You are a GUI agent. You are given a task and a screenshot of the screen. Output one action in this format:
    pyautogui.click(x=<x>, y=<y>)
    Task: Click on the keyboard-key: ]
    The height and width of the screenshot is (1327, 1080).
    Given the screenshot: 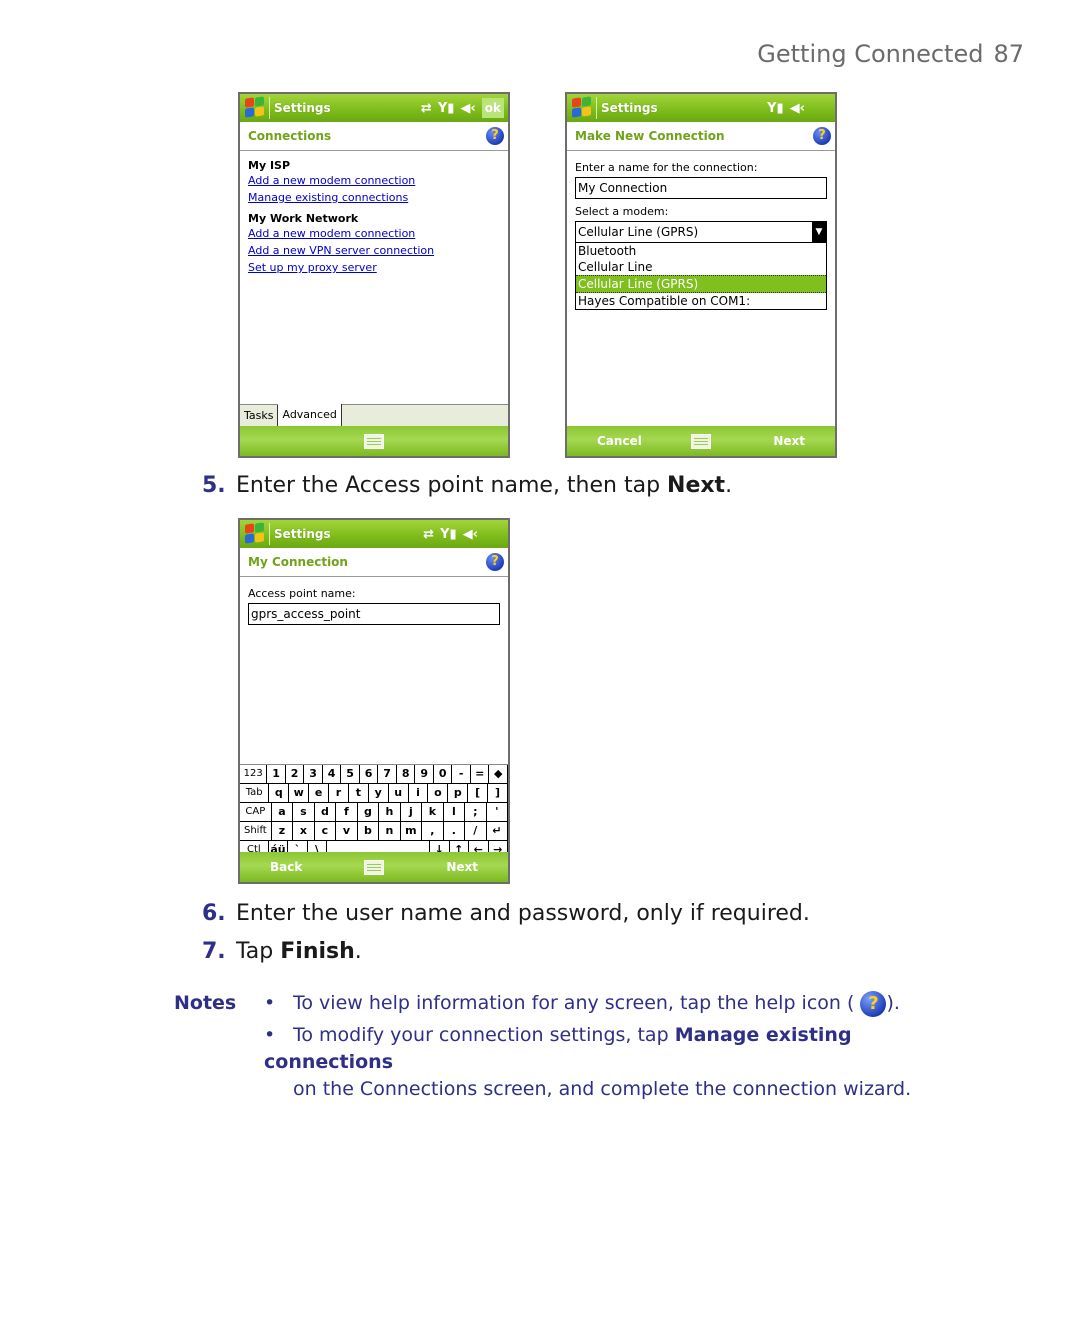 What is the action you would take?
    pyautogui.click(x=498, y=793)
    